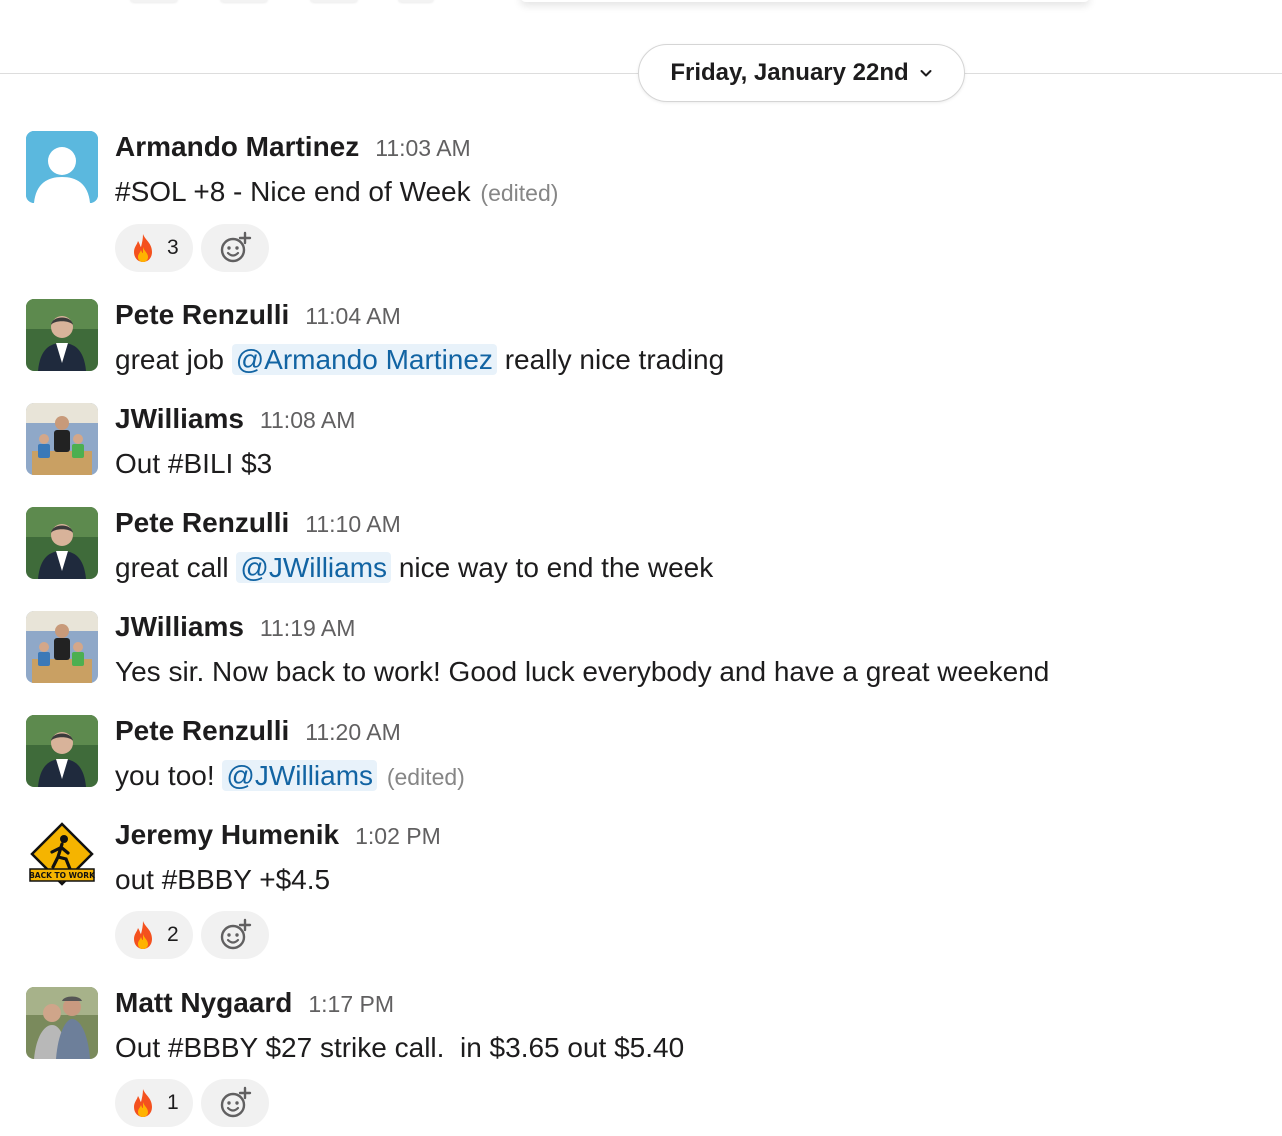 This screenshot has width=1282, height=1136. I want to click on timestamp: 11:10 AM, so click(352, 524).